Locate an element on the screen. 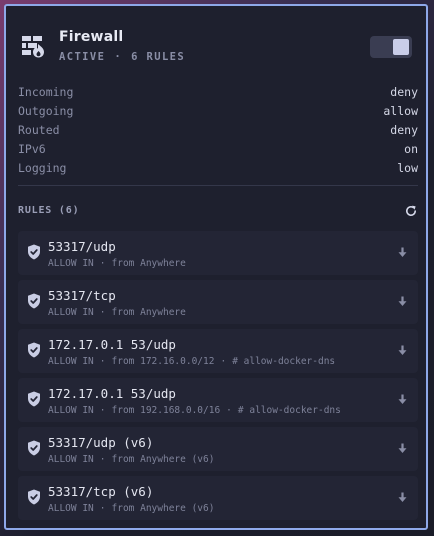 This screenshot has height=536, width=434. setting-value: allow is located at coordinates (400, 110).